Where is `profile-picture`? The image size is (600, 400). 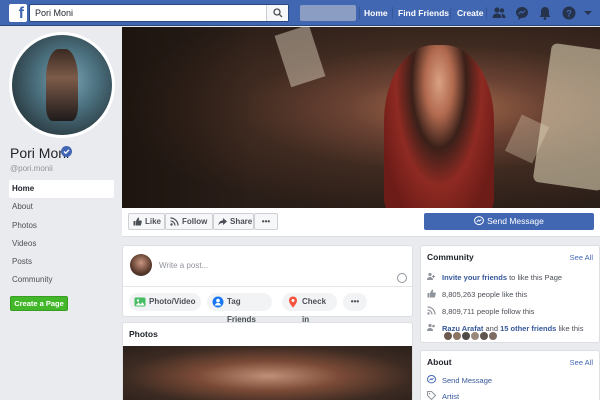 profile-picture is located at coordinates (62, 85).